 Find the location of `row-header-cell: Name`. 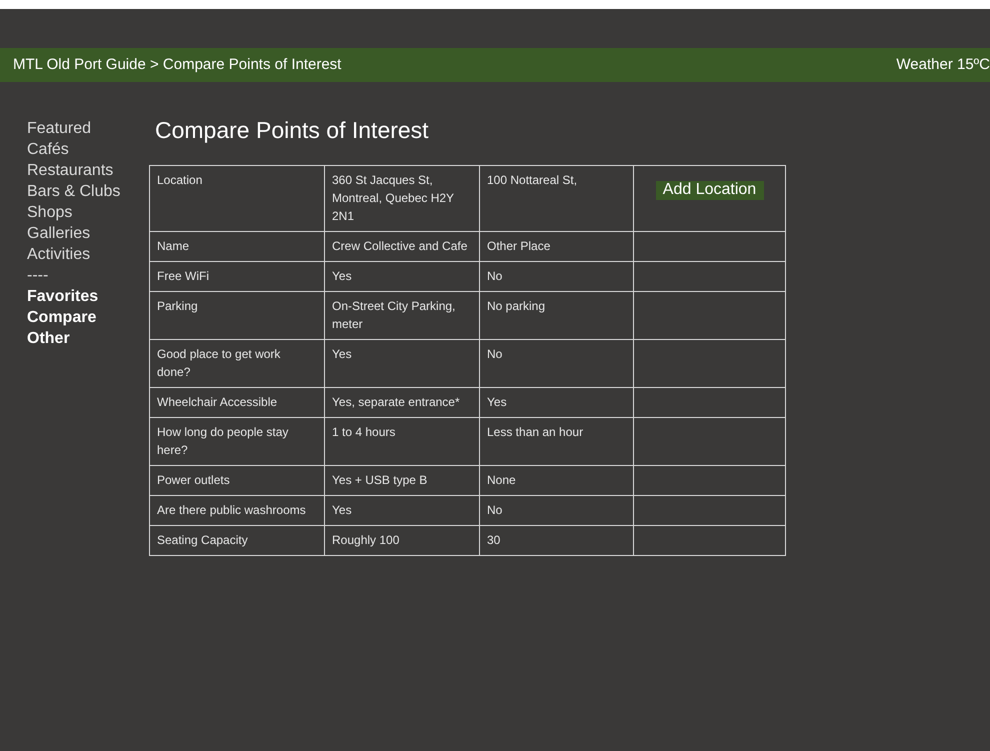

row-header-cell: Name is located at coordinates (237, 247).